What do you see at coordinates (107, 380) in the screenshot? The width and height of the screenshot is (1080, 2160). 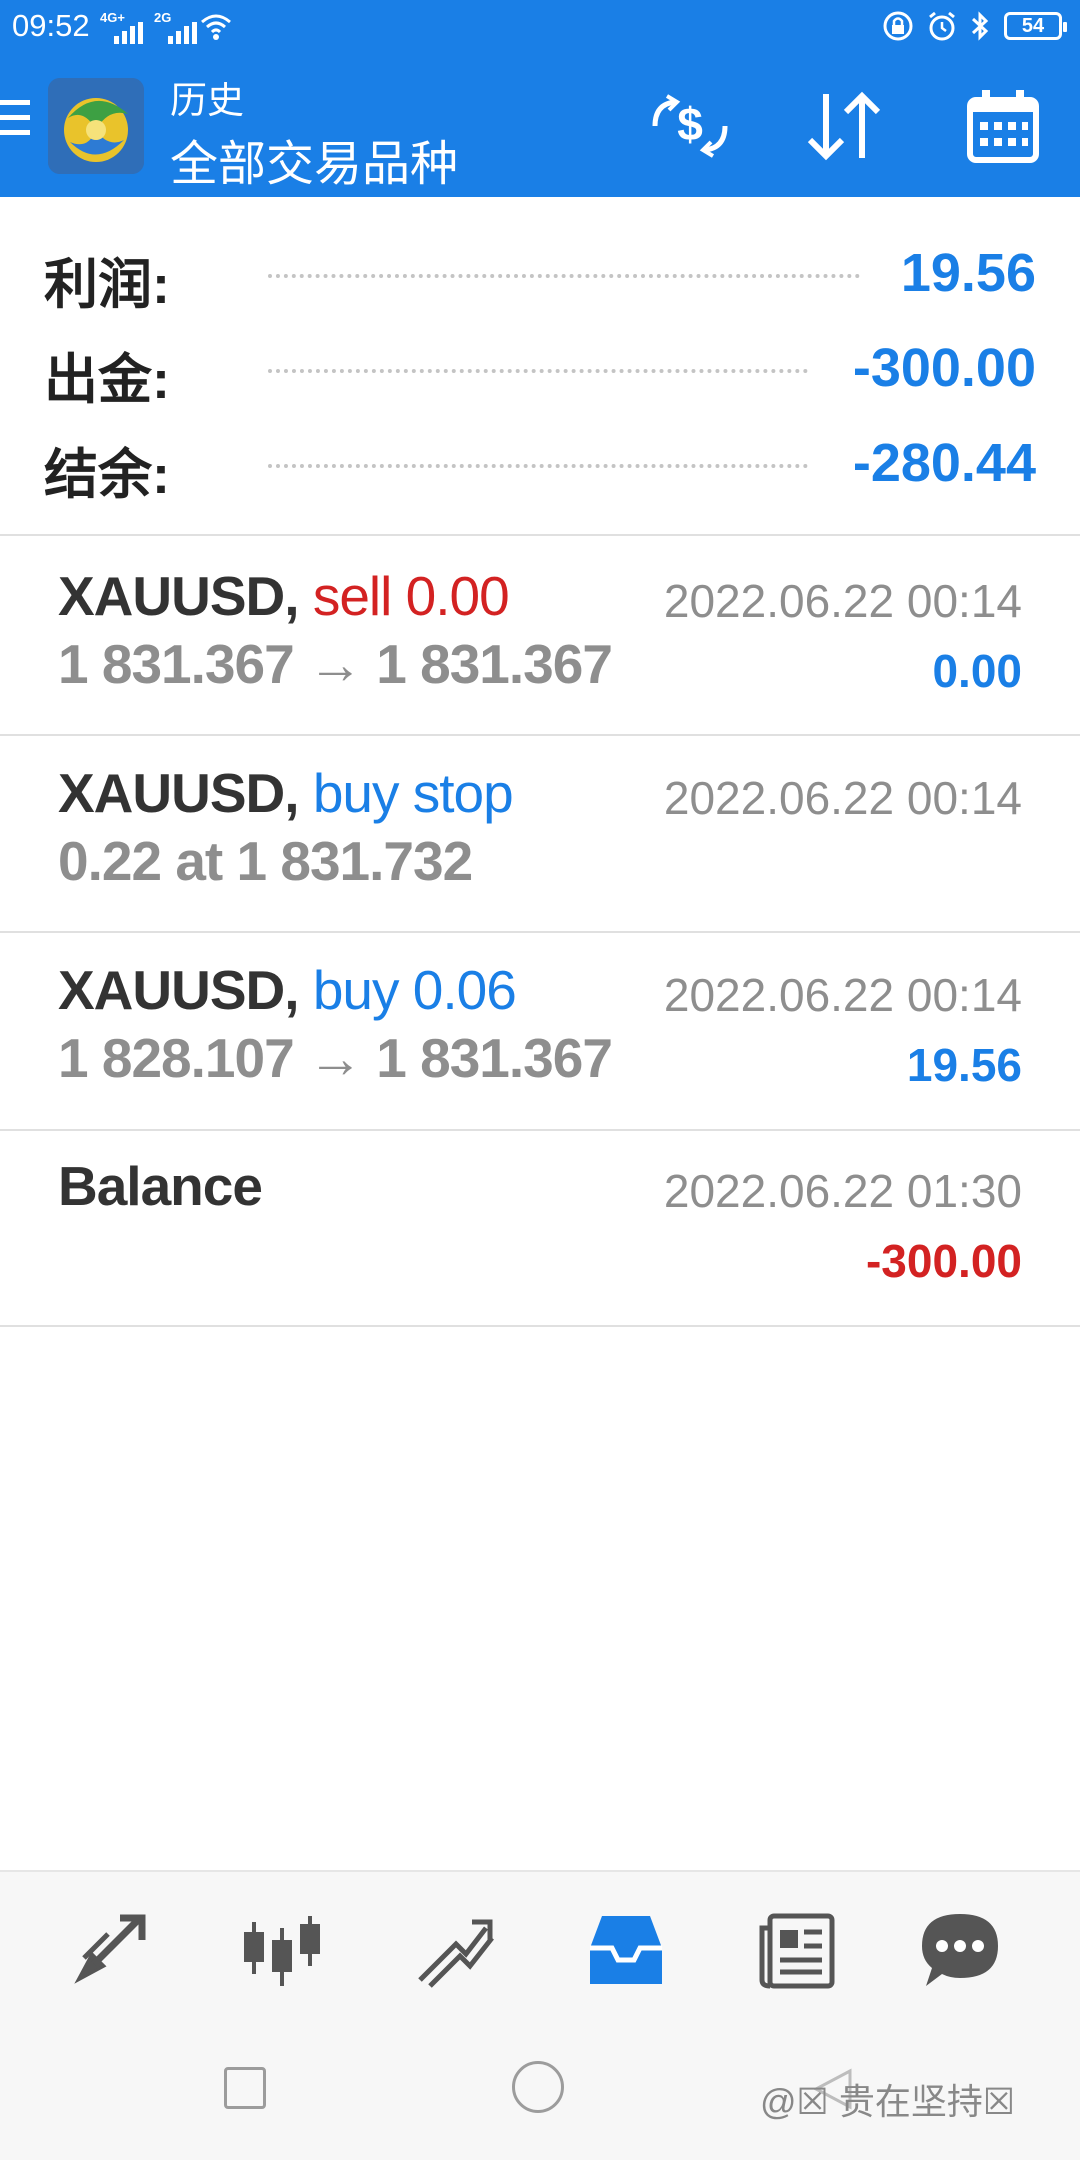 I see `summary-label: 出金:` at bounding box center [107, 380].